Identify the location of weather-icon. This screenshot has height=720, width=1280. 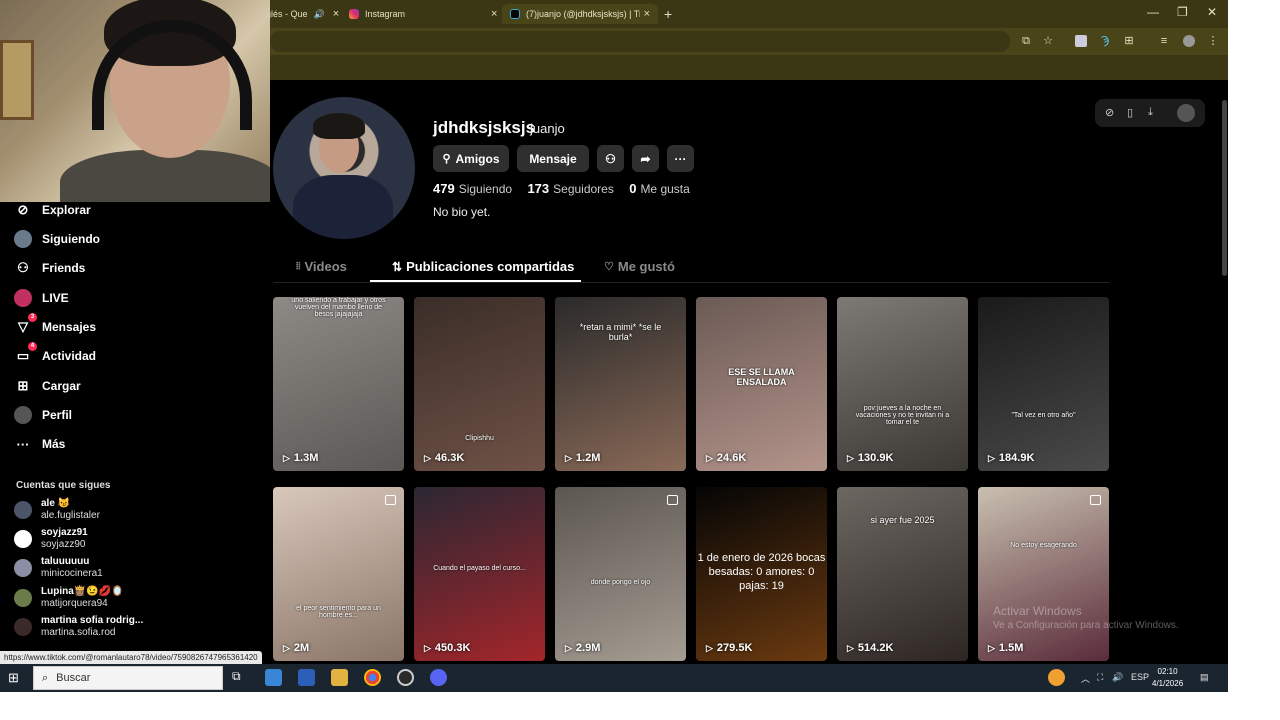
(1056, 677).